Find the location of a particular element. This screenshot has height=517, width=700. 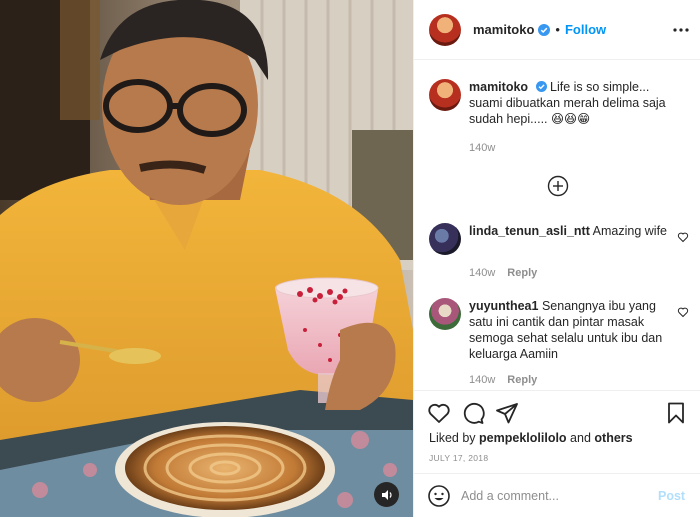

sound-toggle-button is located at coordinates (386, 494).